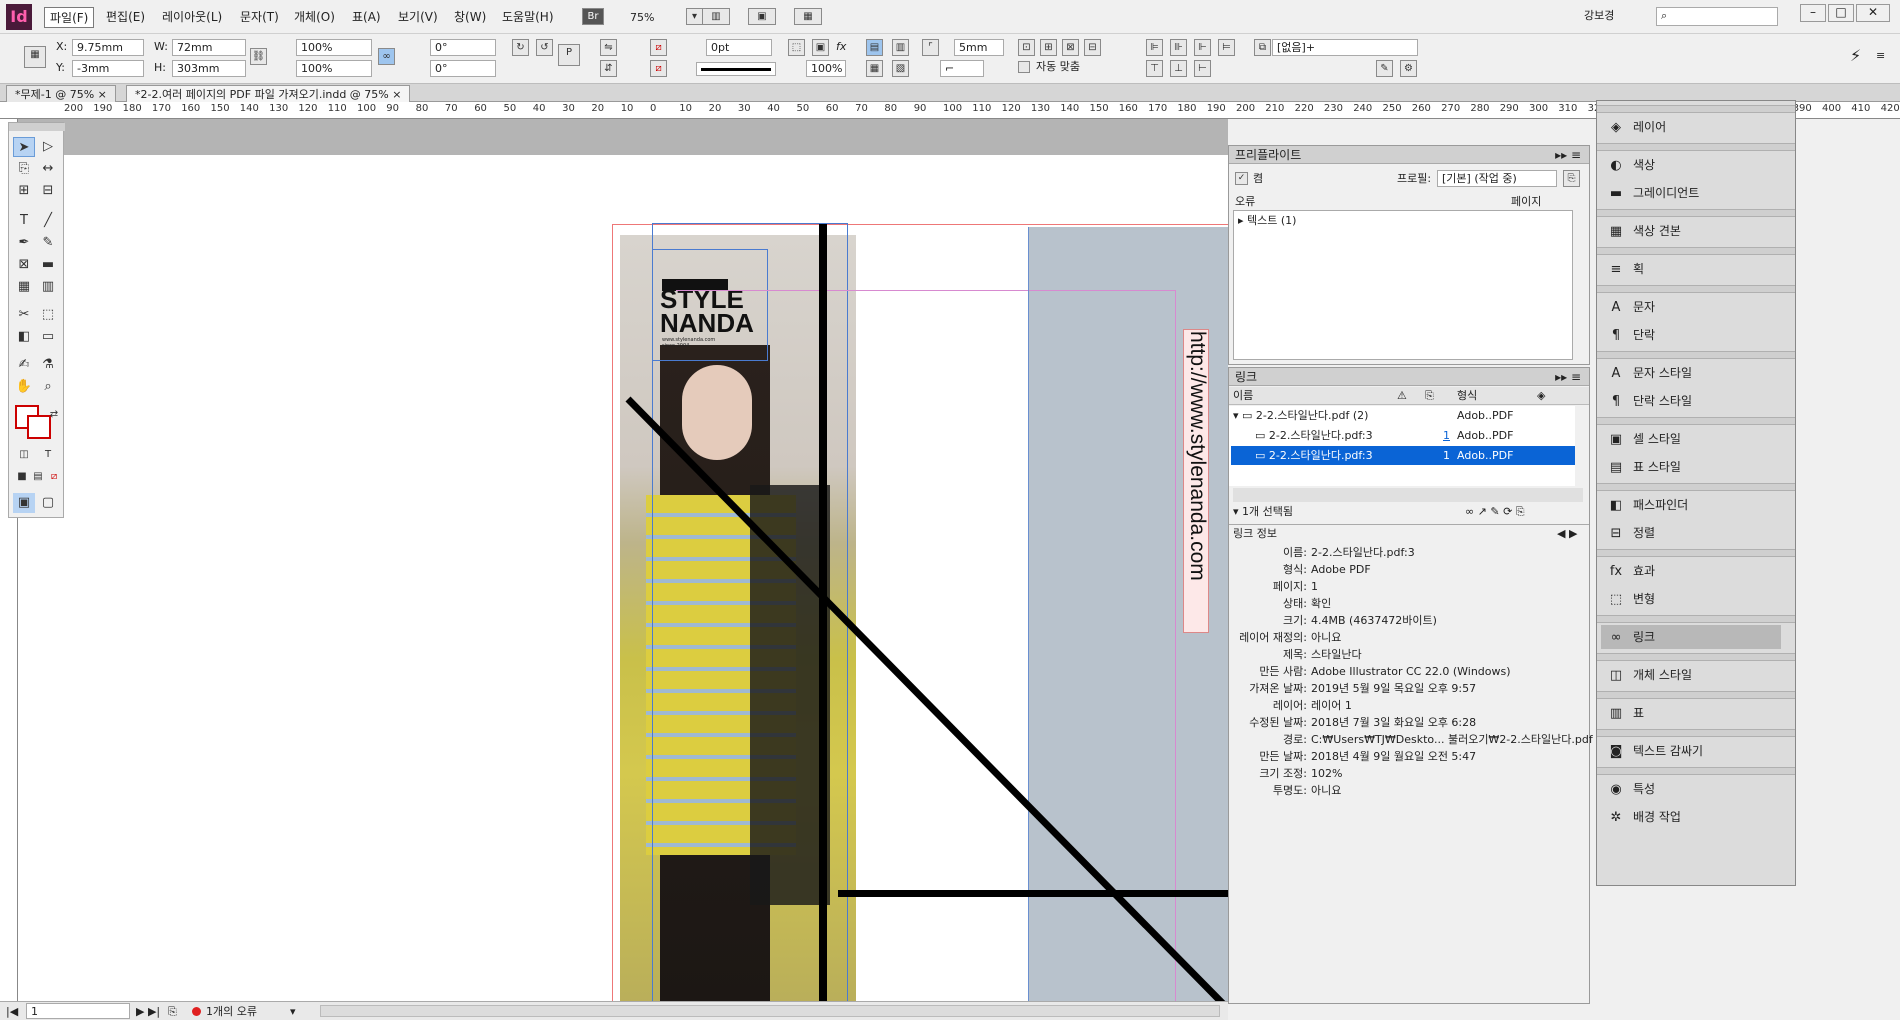  I want to click on tab-document: *2-2.여러 페이지의 PDF 파일 가져오기.indd @ 75% ×, so click(268, 93).